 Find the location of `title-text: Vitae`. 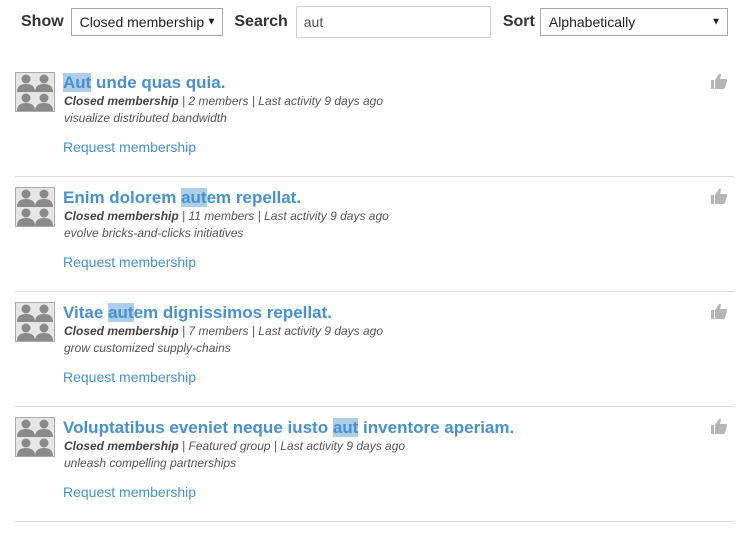

title-text: Vitae is located at coordinates (86, 312).